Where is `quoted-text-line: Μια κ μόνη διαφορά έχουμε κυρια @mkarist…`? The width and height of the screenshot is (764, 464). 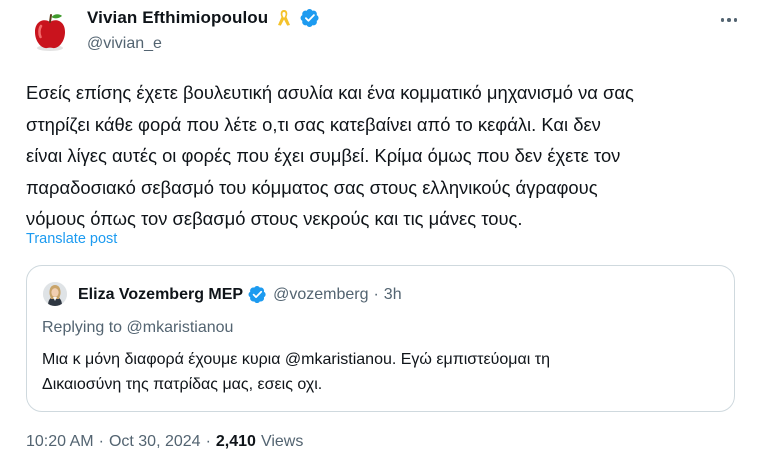 quoted-text-line: Μια κ μόνη διαφορά έχουμε κυρια @mkarist… is located at coordinates (296, 359).